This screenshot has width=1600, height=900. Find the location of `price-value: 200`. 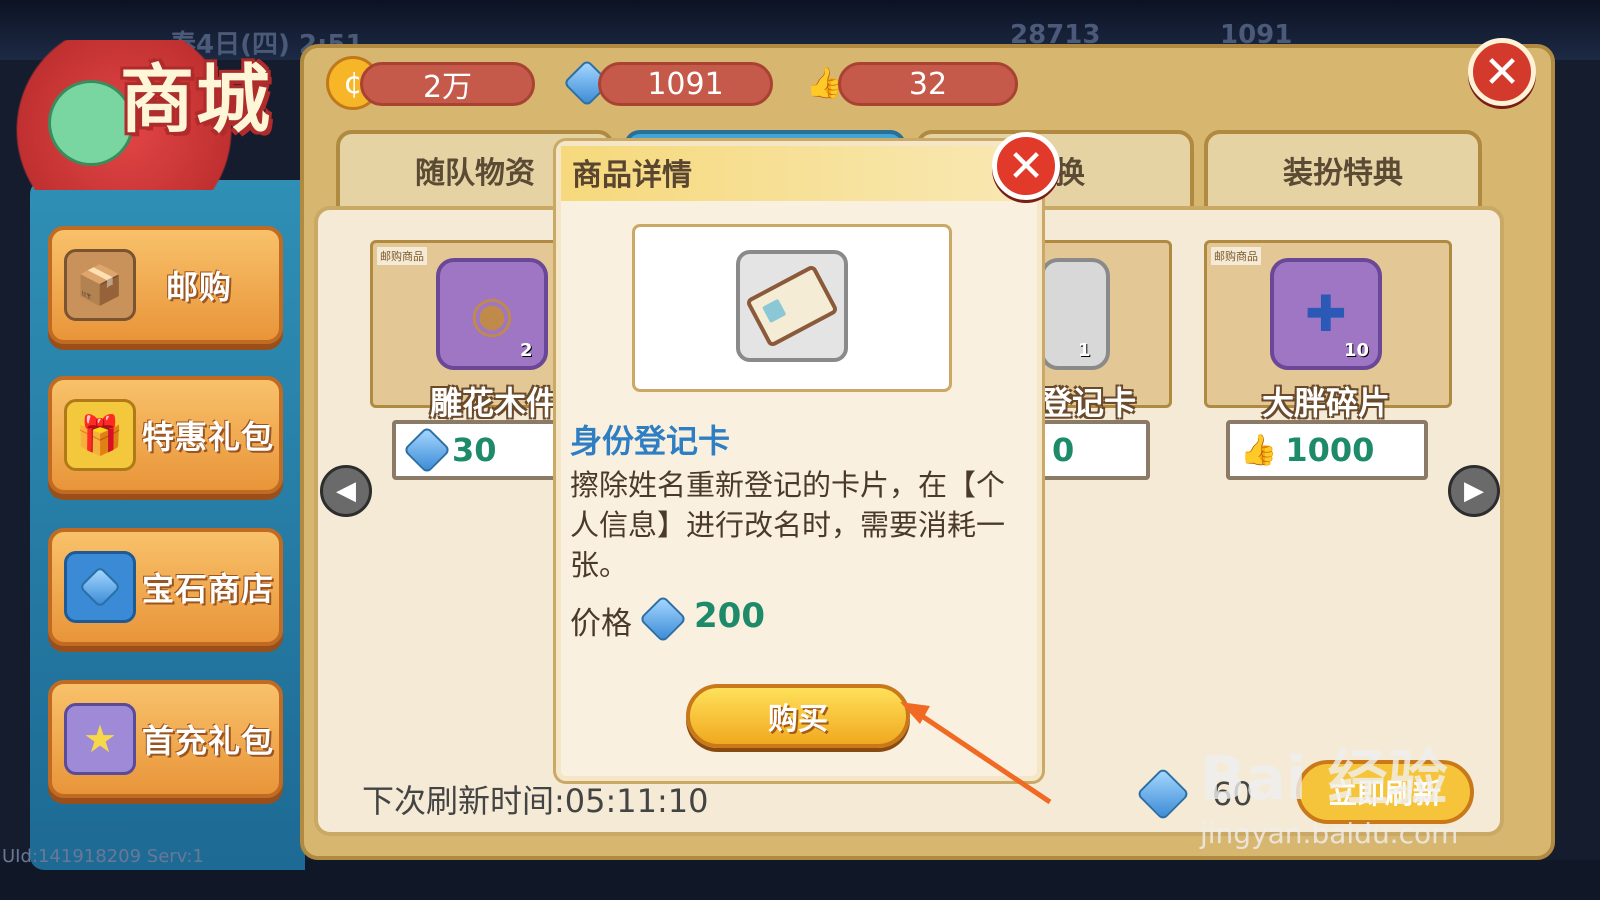

price-value: 200 is located at coordinates (729, 616).